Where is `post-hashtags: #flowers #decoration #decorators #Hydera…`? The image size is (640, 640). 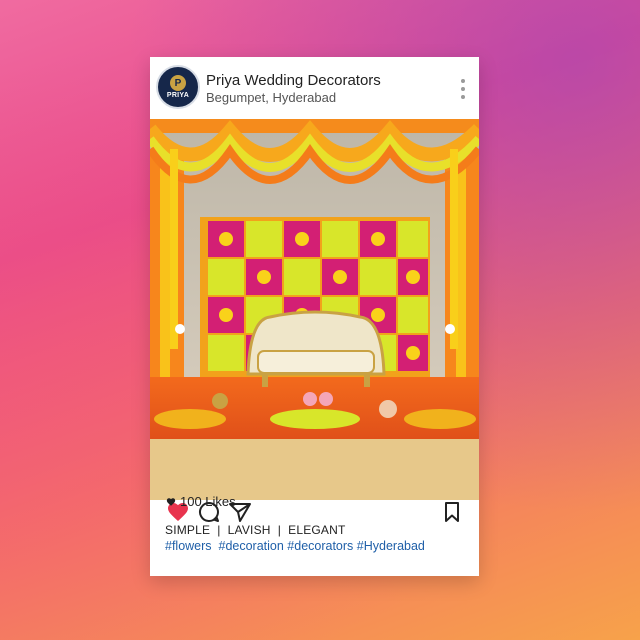
post-hashtags: #flowers #decoration #decorators #Hydera… is located at coordinates (295, 546).